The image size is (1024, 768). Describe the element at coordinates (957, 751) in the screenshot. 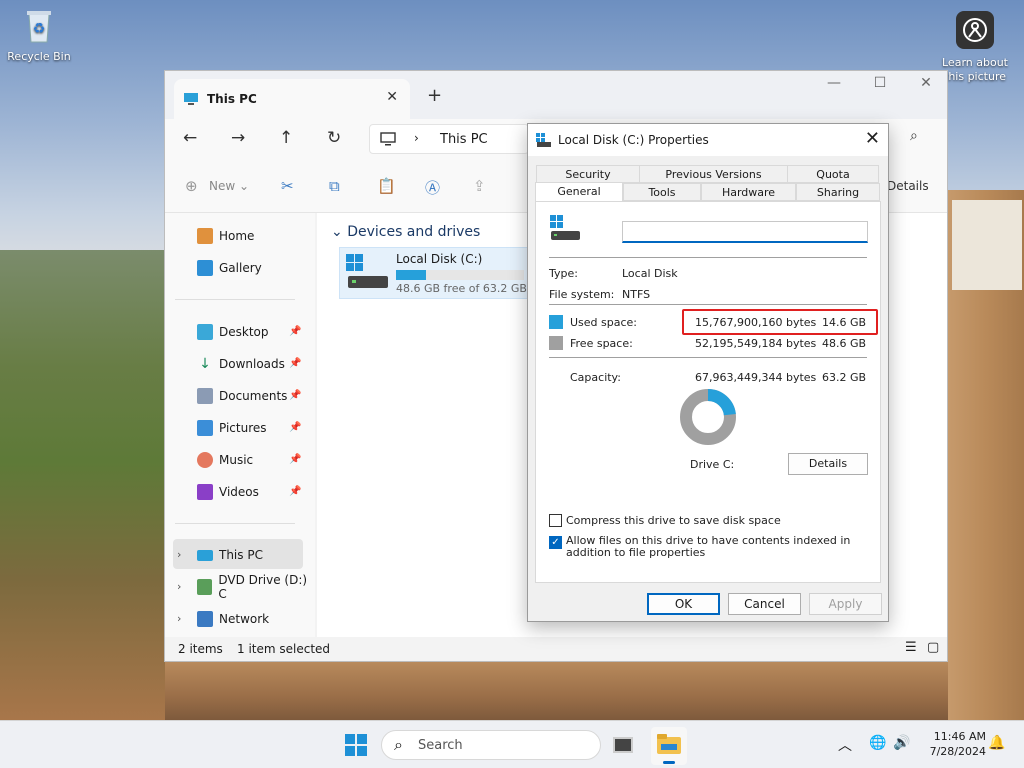

I see `clock-date: 7/28/2024` at that location.